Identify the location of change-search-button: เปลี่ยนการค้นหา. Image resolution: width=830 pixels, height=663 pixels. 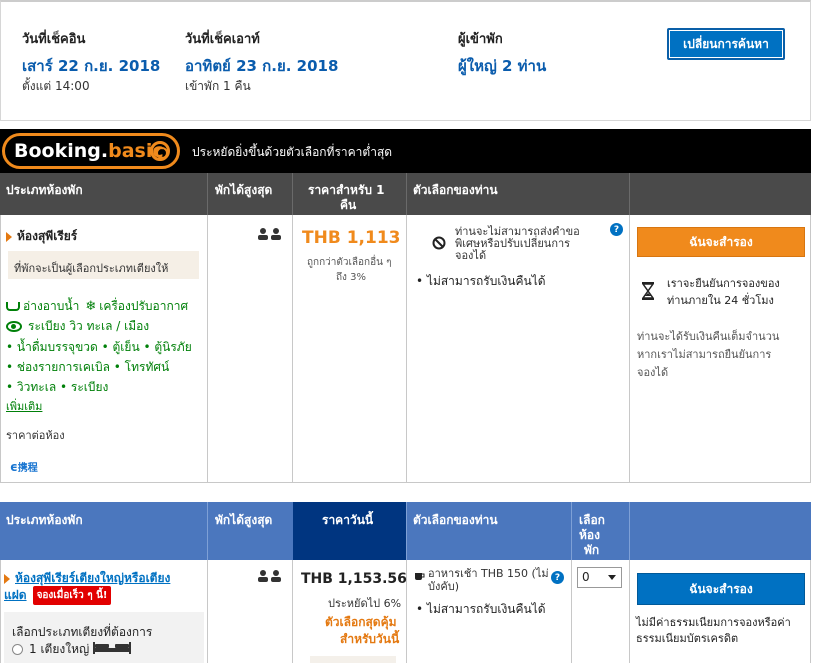
(726, 44).